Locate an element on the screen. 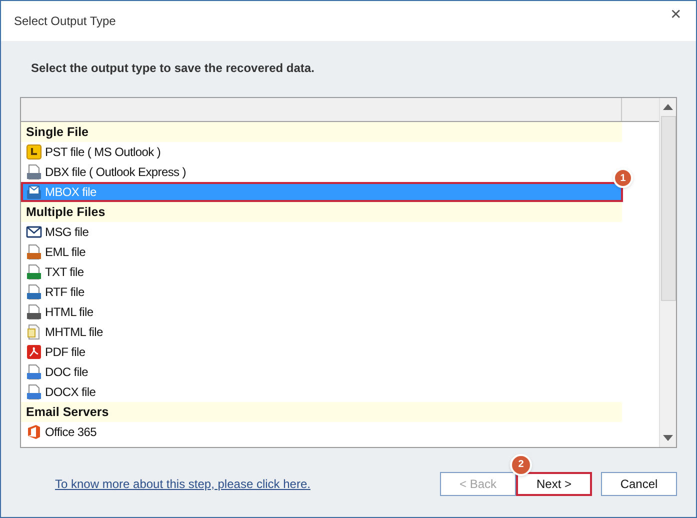 The width and height of the screenshot is (697, 518). dialog-button: Next > is located at coordinates (554, 484).